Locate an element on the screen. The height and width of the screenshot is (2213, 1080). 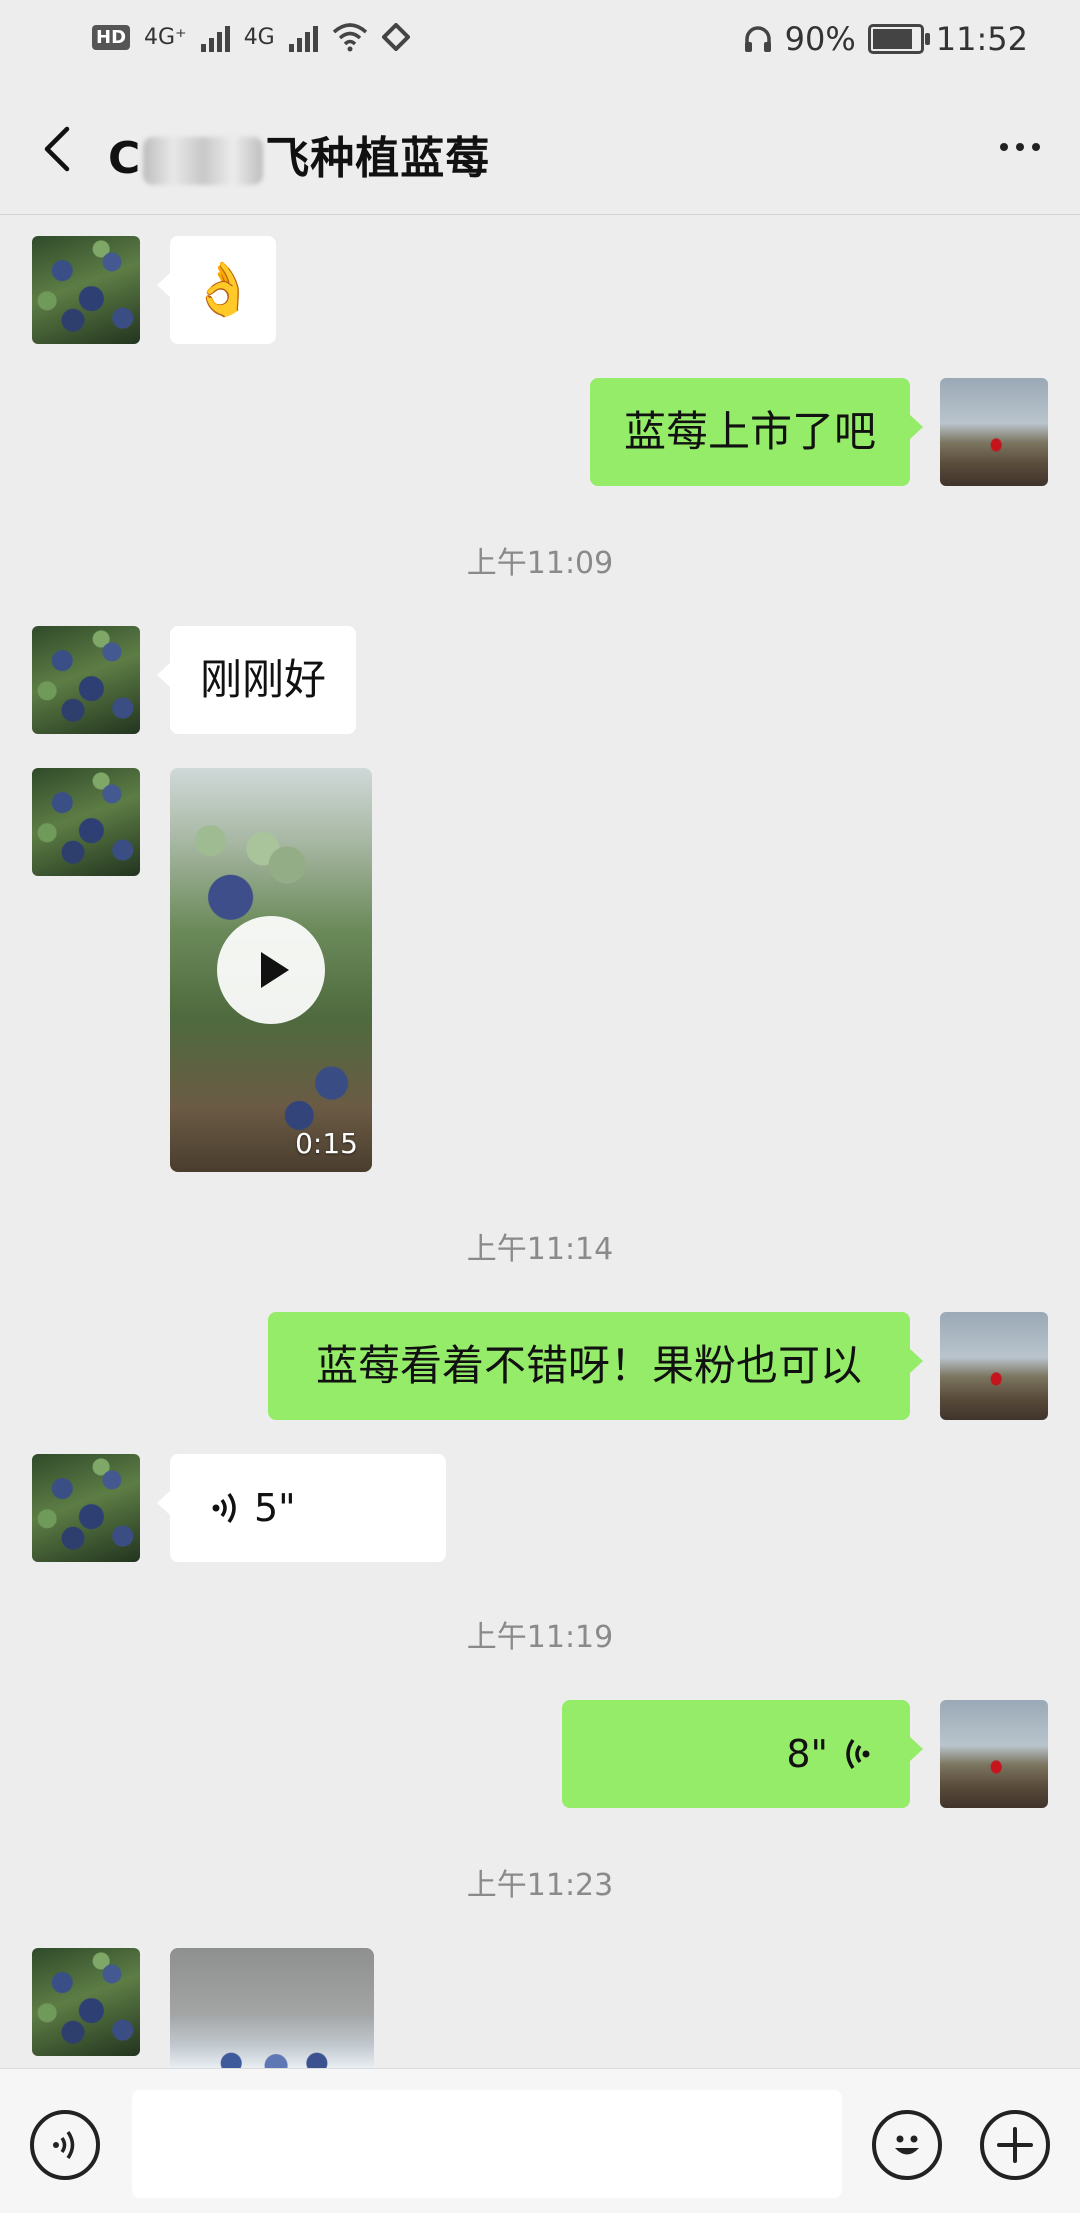
battery-icon is located at coordinates (898, 39).